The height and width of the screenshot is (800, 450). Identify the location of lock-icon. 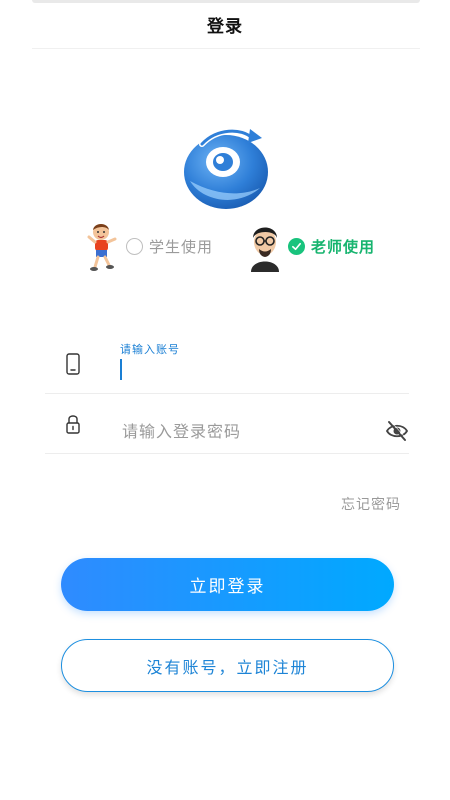
(73, 424).